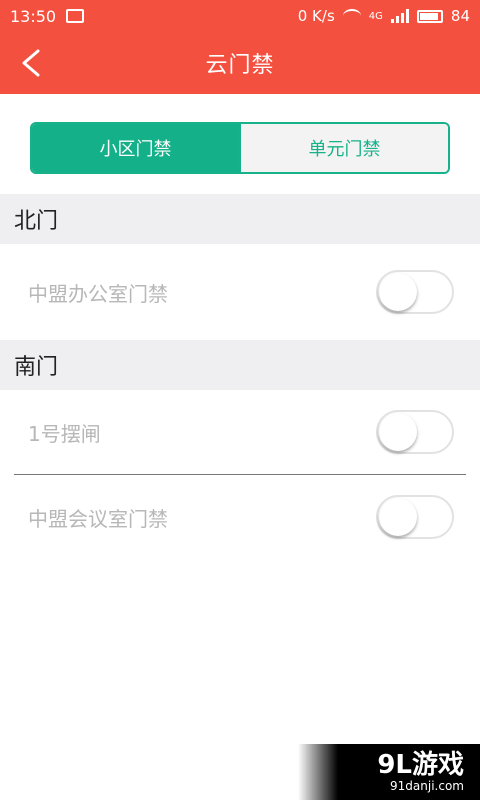 Image resolution: width=480 pixels, height=800 pixels. I want to click on page-title: 云门禁, so click(240, 65).